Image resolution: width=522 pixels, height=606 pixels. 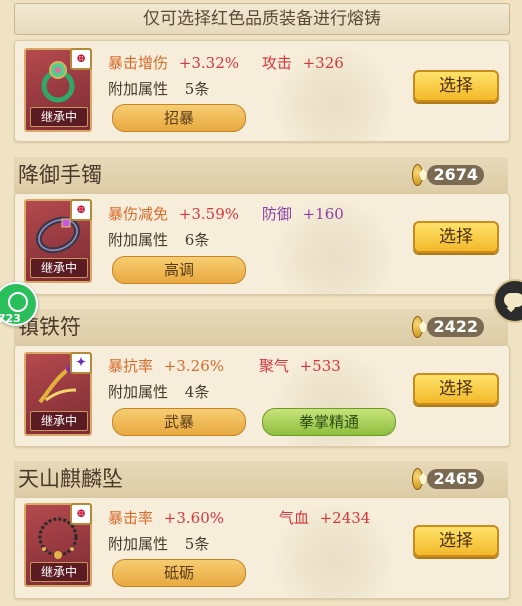 I want to click on extra-attr-row-1: 附加属性 6条, so click(x=158, y=239).